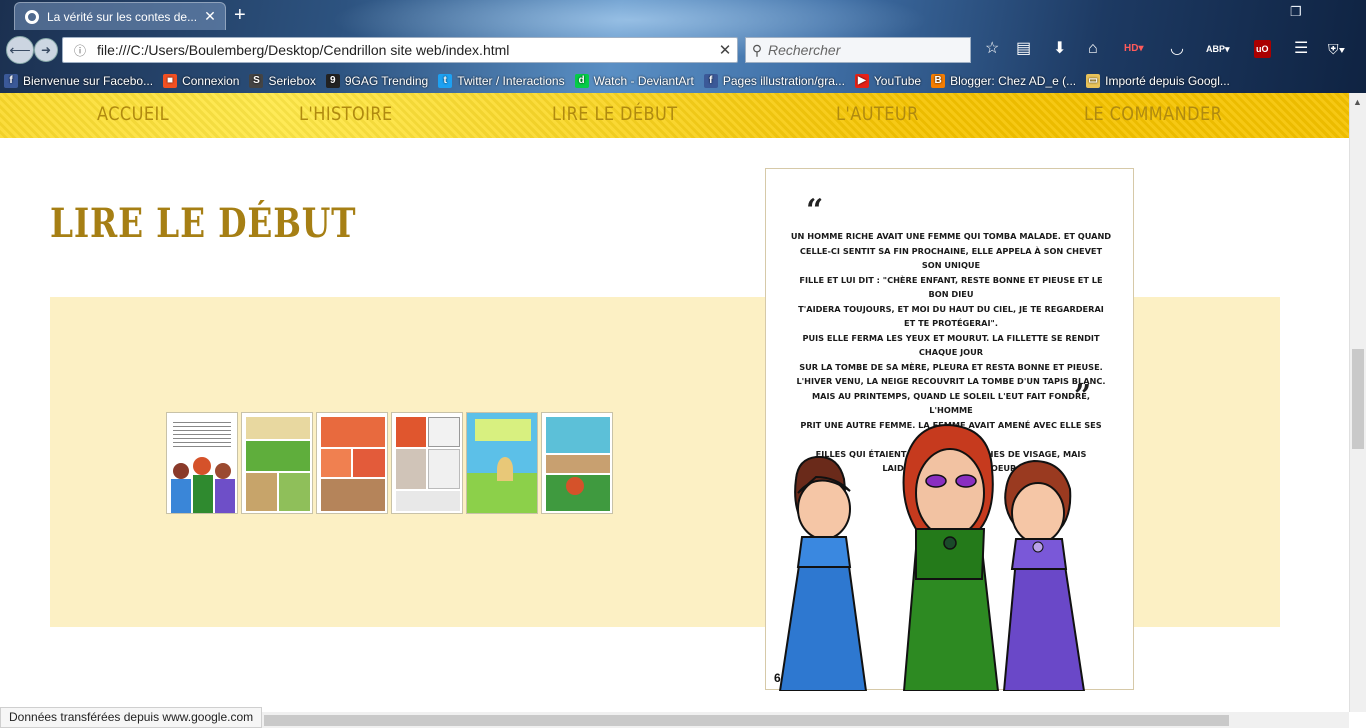  I want to click on maximize-icon: ❐, so click(1296, 12).